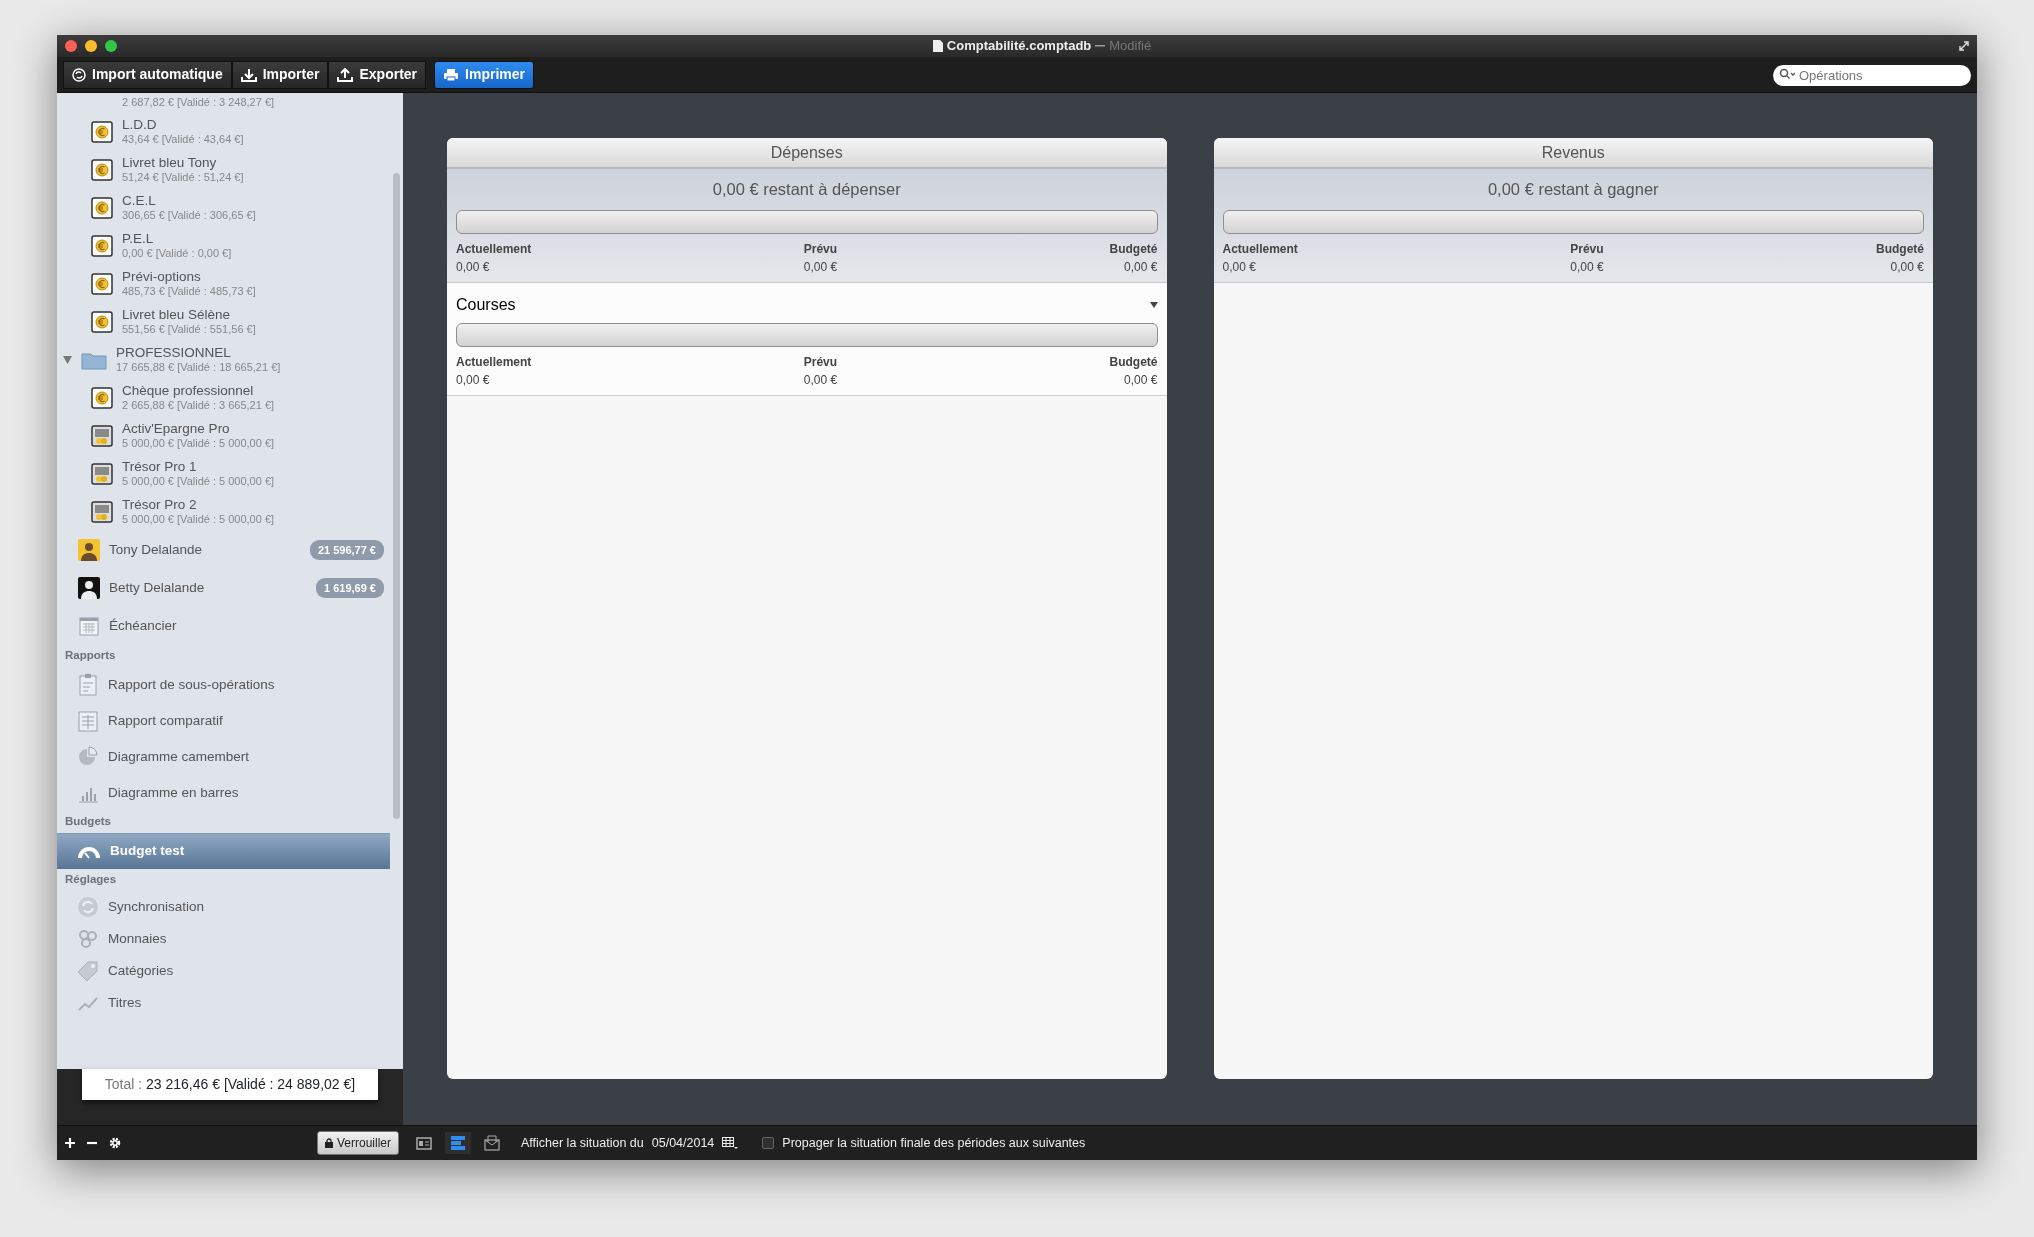 Image resolution: width=2034 pixels, height=1237 pixels. I want to click on add-icon, so click(70, 1143).